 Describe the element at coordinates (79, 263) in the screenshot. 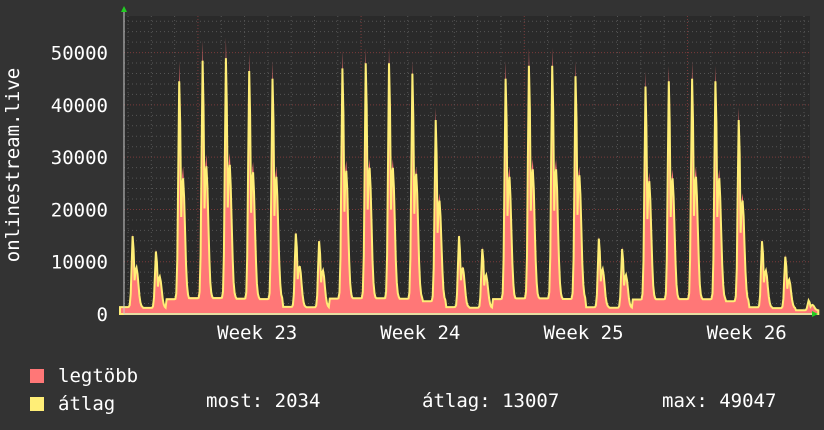

I see `y-tick-label: 10000` at that location.